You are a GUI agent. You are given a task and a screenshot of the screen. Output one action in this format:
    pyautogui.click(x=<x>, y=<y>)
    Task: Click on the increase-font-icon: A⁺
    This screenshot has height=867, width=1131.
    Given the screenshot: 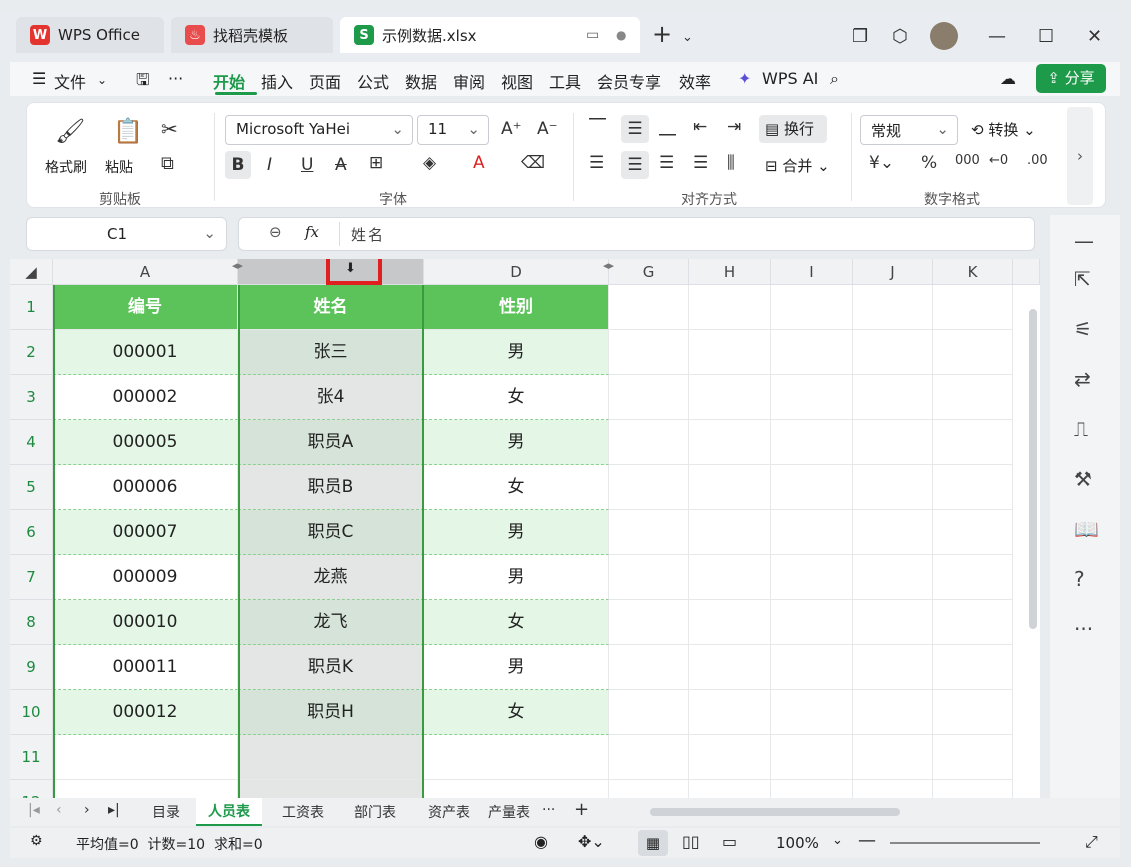 What is the action you would take?
    pyautogui.click(x=511, y=129)
    